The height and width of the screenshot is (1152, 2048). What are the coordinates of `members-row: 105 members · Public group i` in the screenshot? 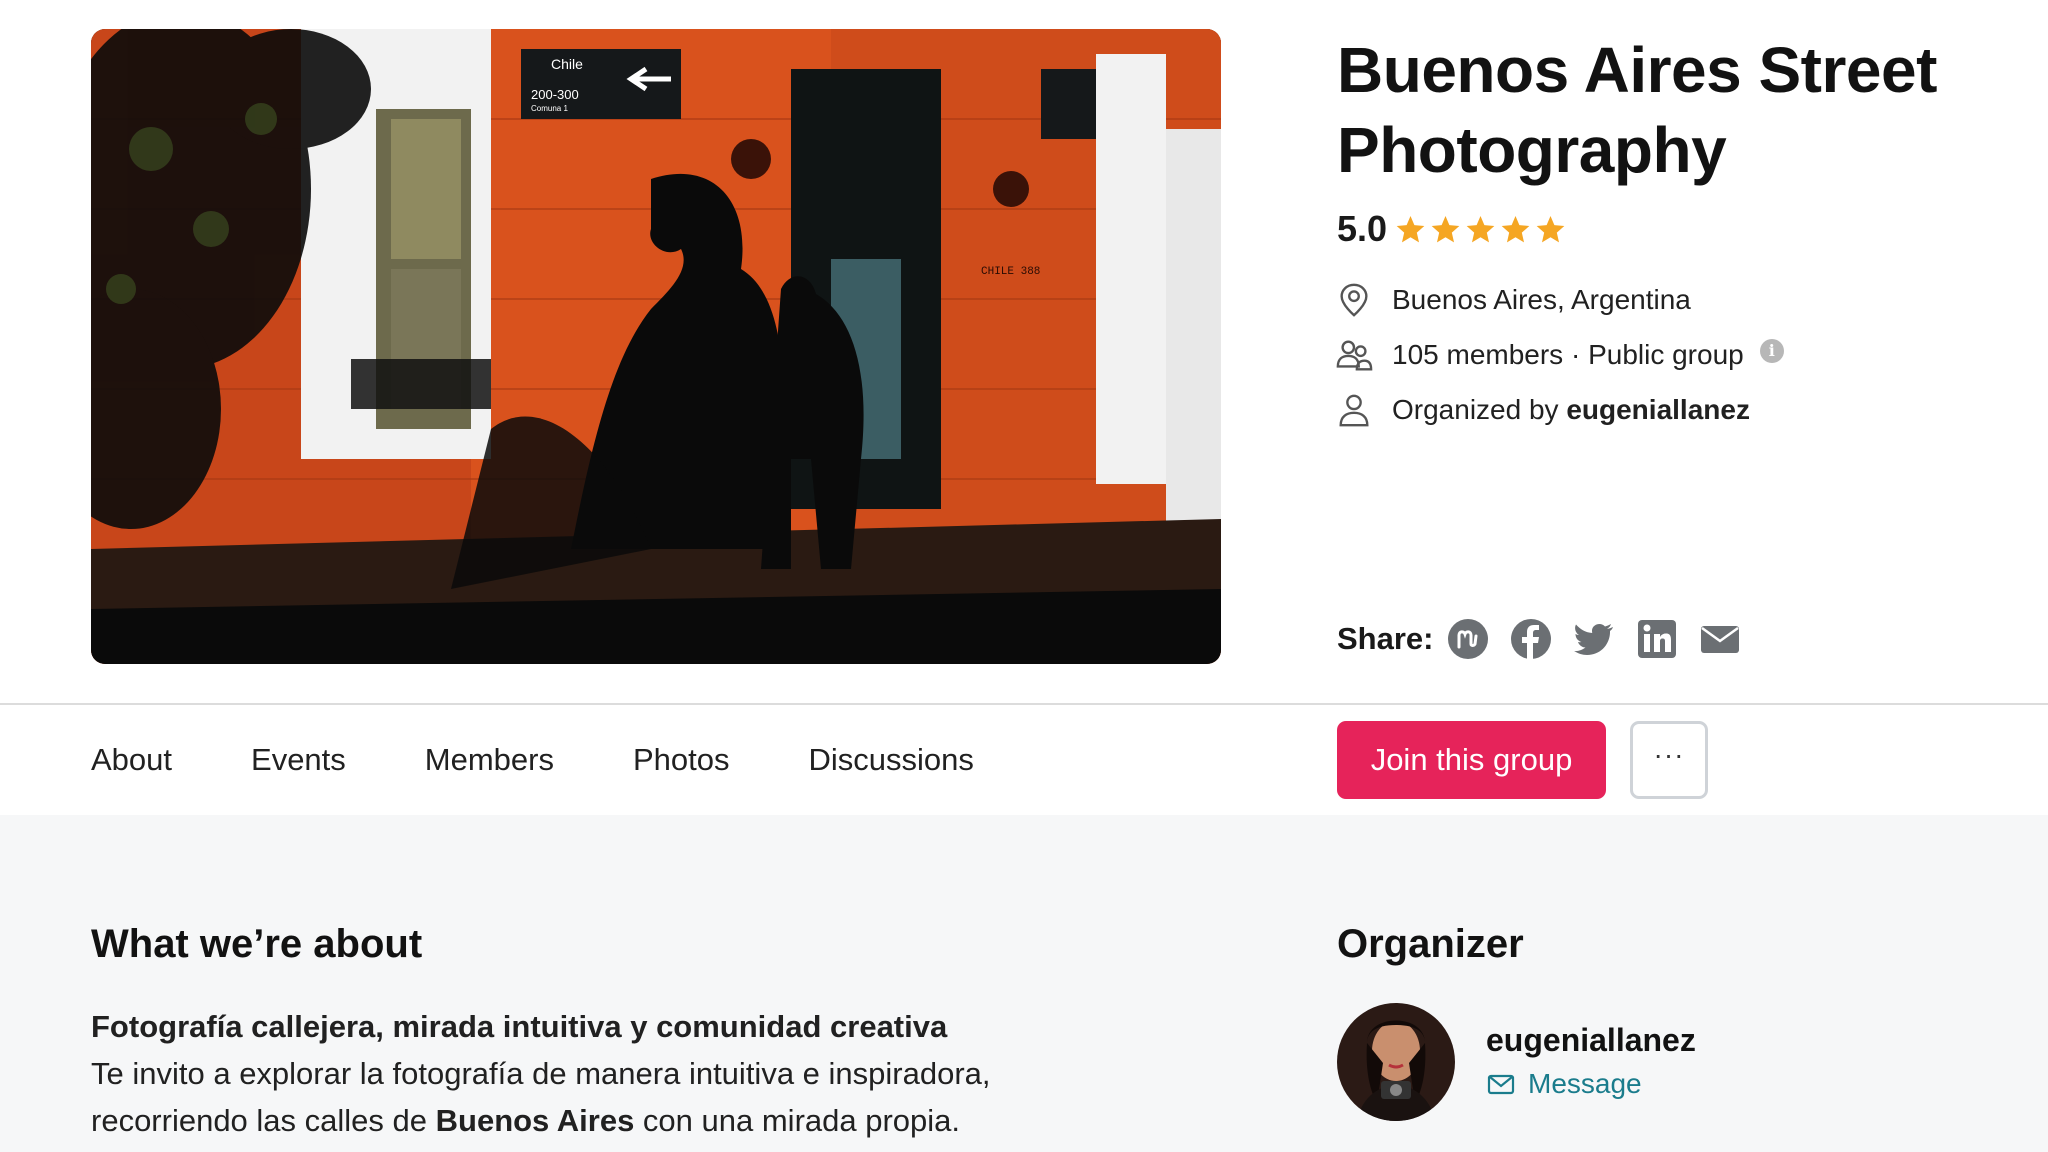 It's located at (1675, 354).